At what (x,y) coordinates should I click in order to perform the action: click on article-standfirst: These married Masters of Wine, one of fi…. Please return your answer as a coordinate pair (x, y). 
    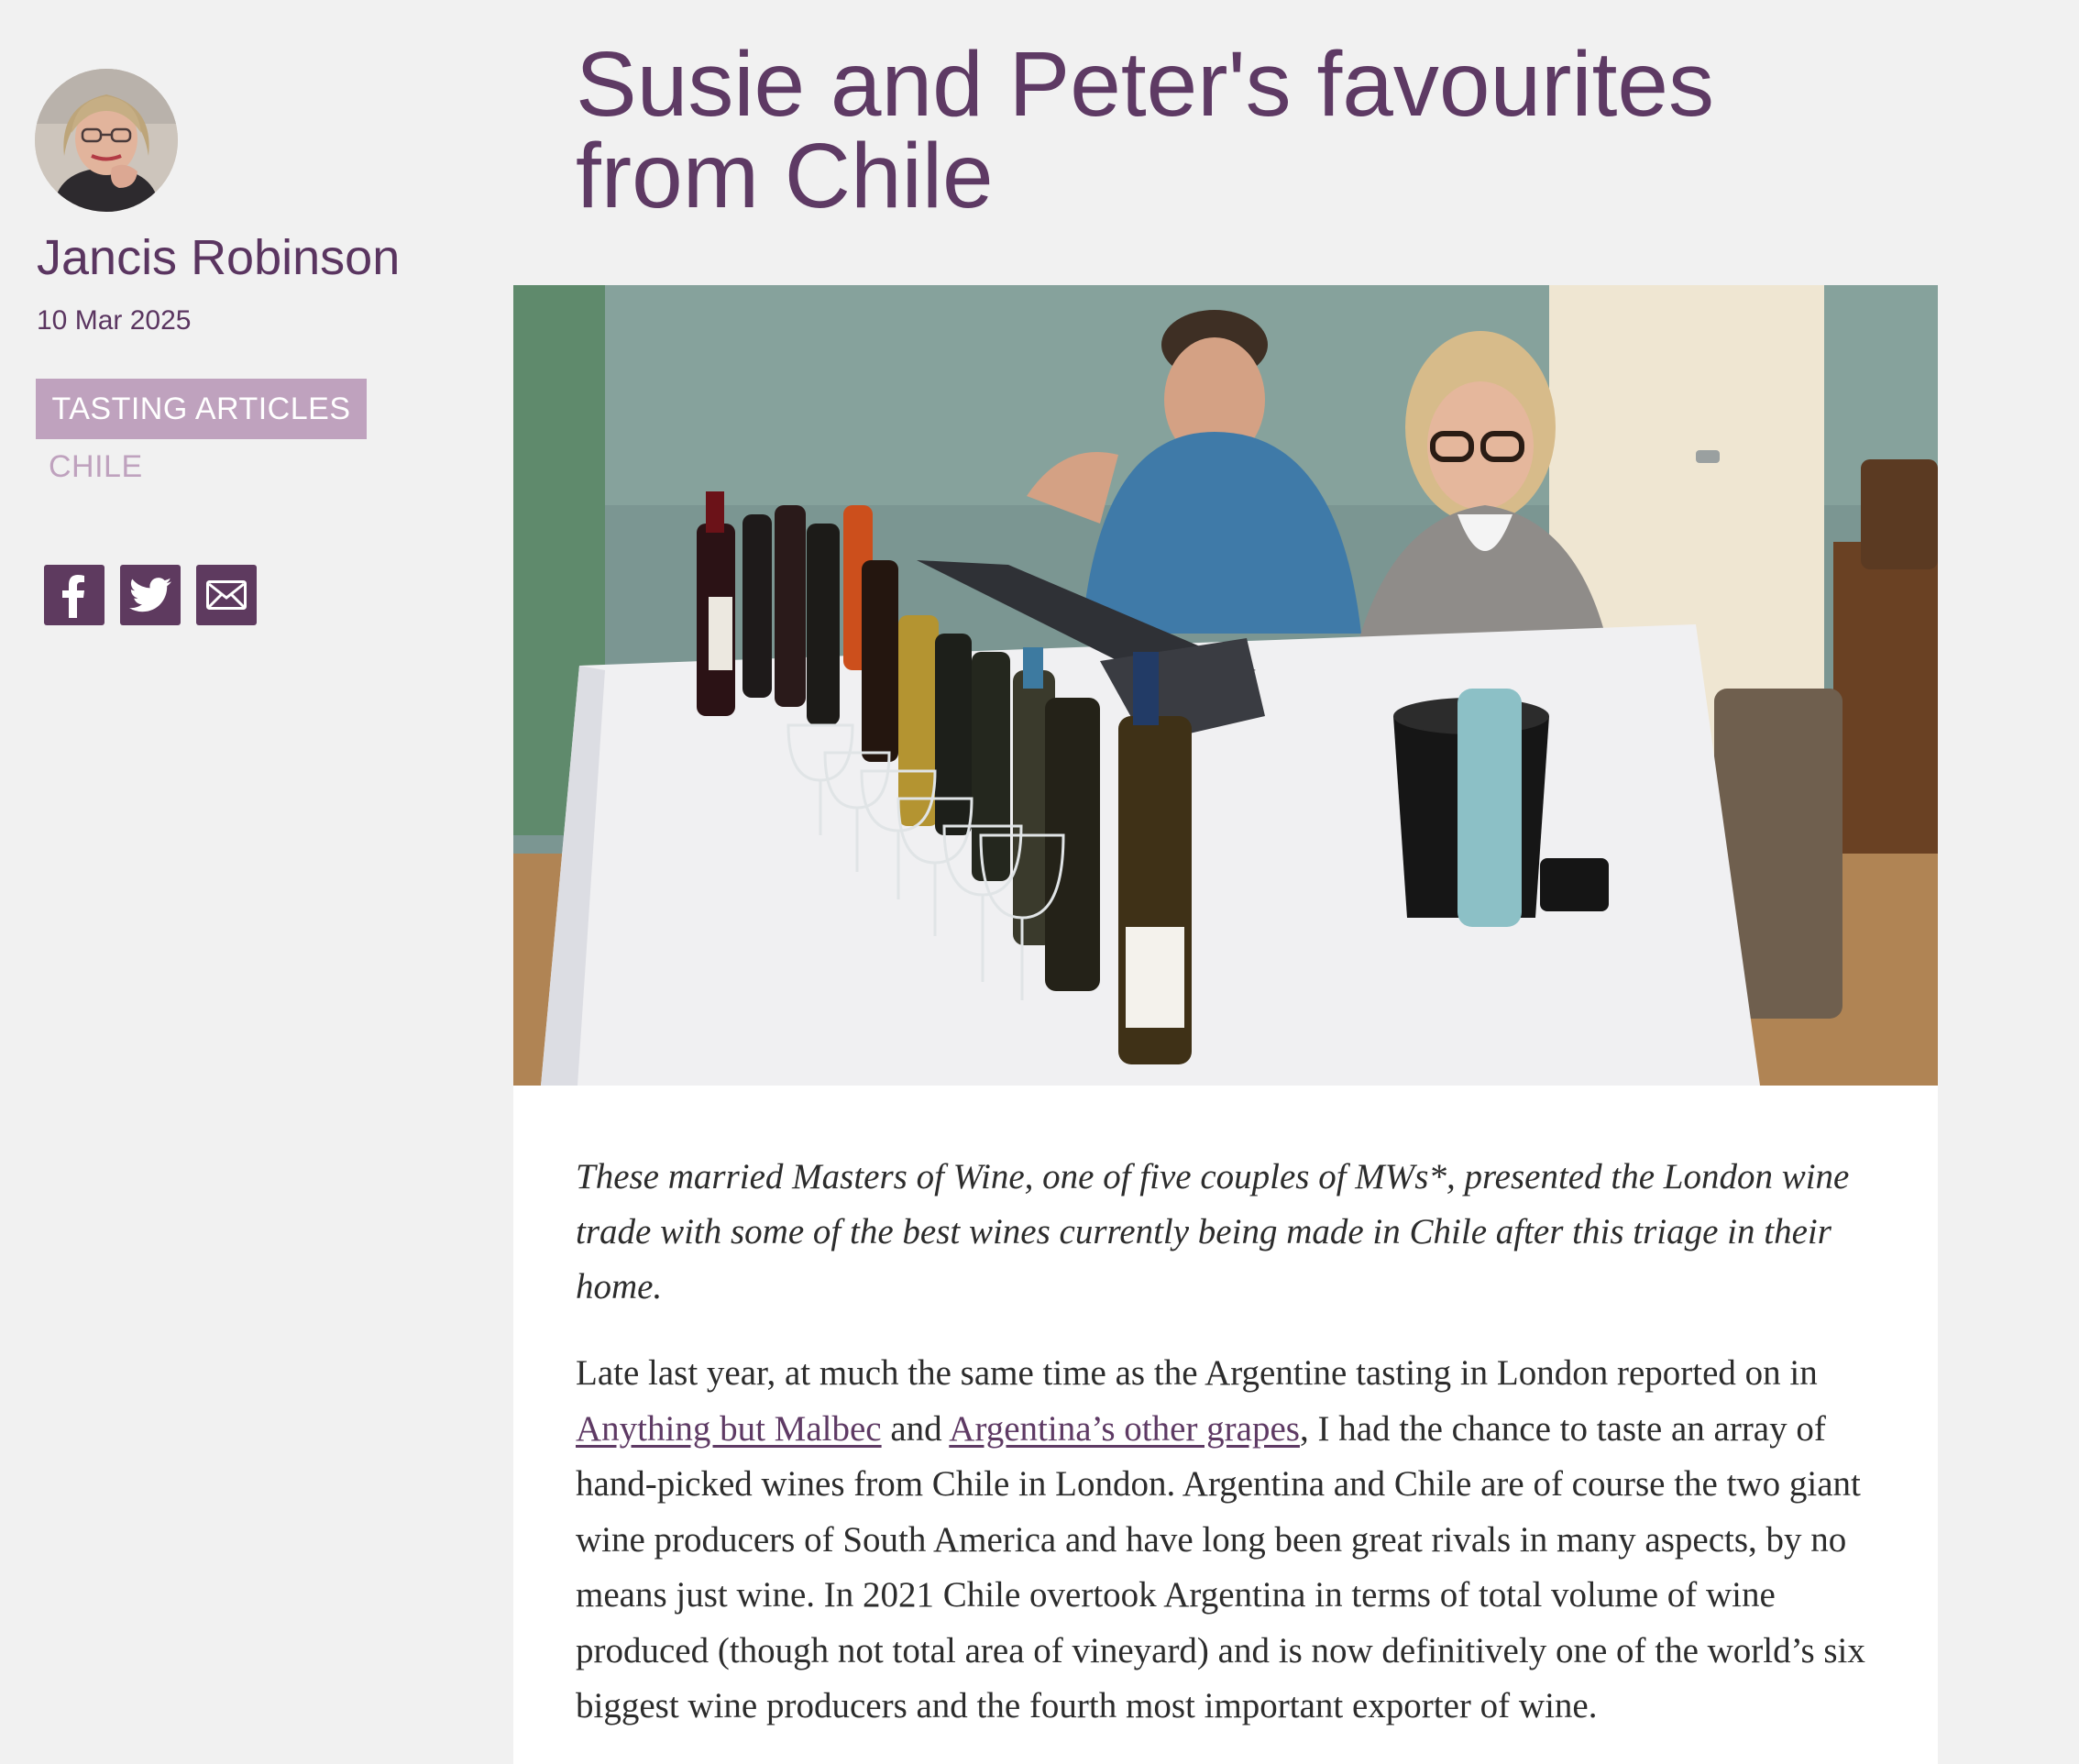
    Looking at the image, I should click on (1213, 1231).